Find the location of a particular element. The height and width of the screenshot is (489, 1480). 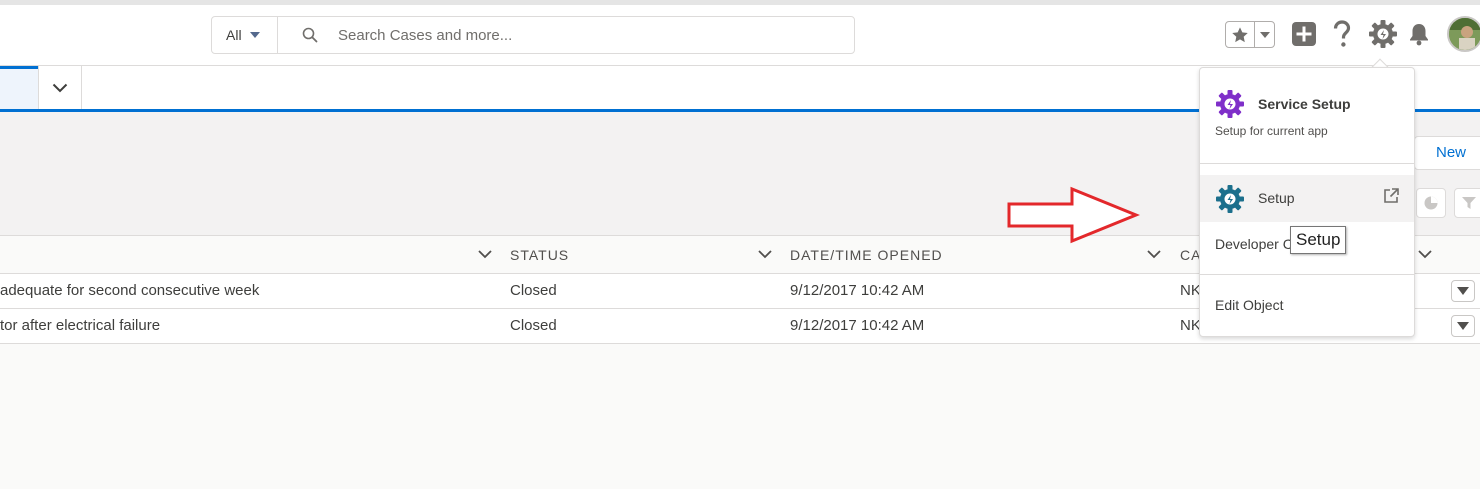

filter-button is located at coordinates (1467, 203).